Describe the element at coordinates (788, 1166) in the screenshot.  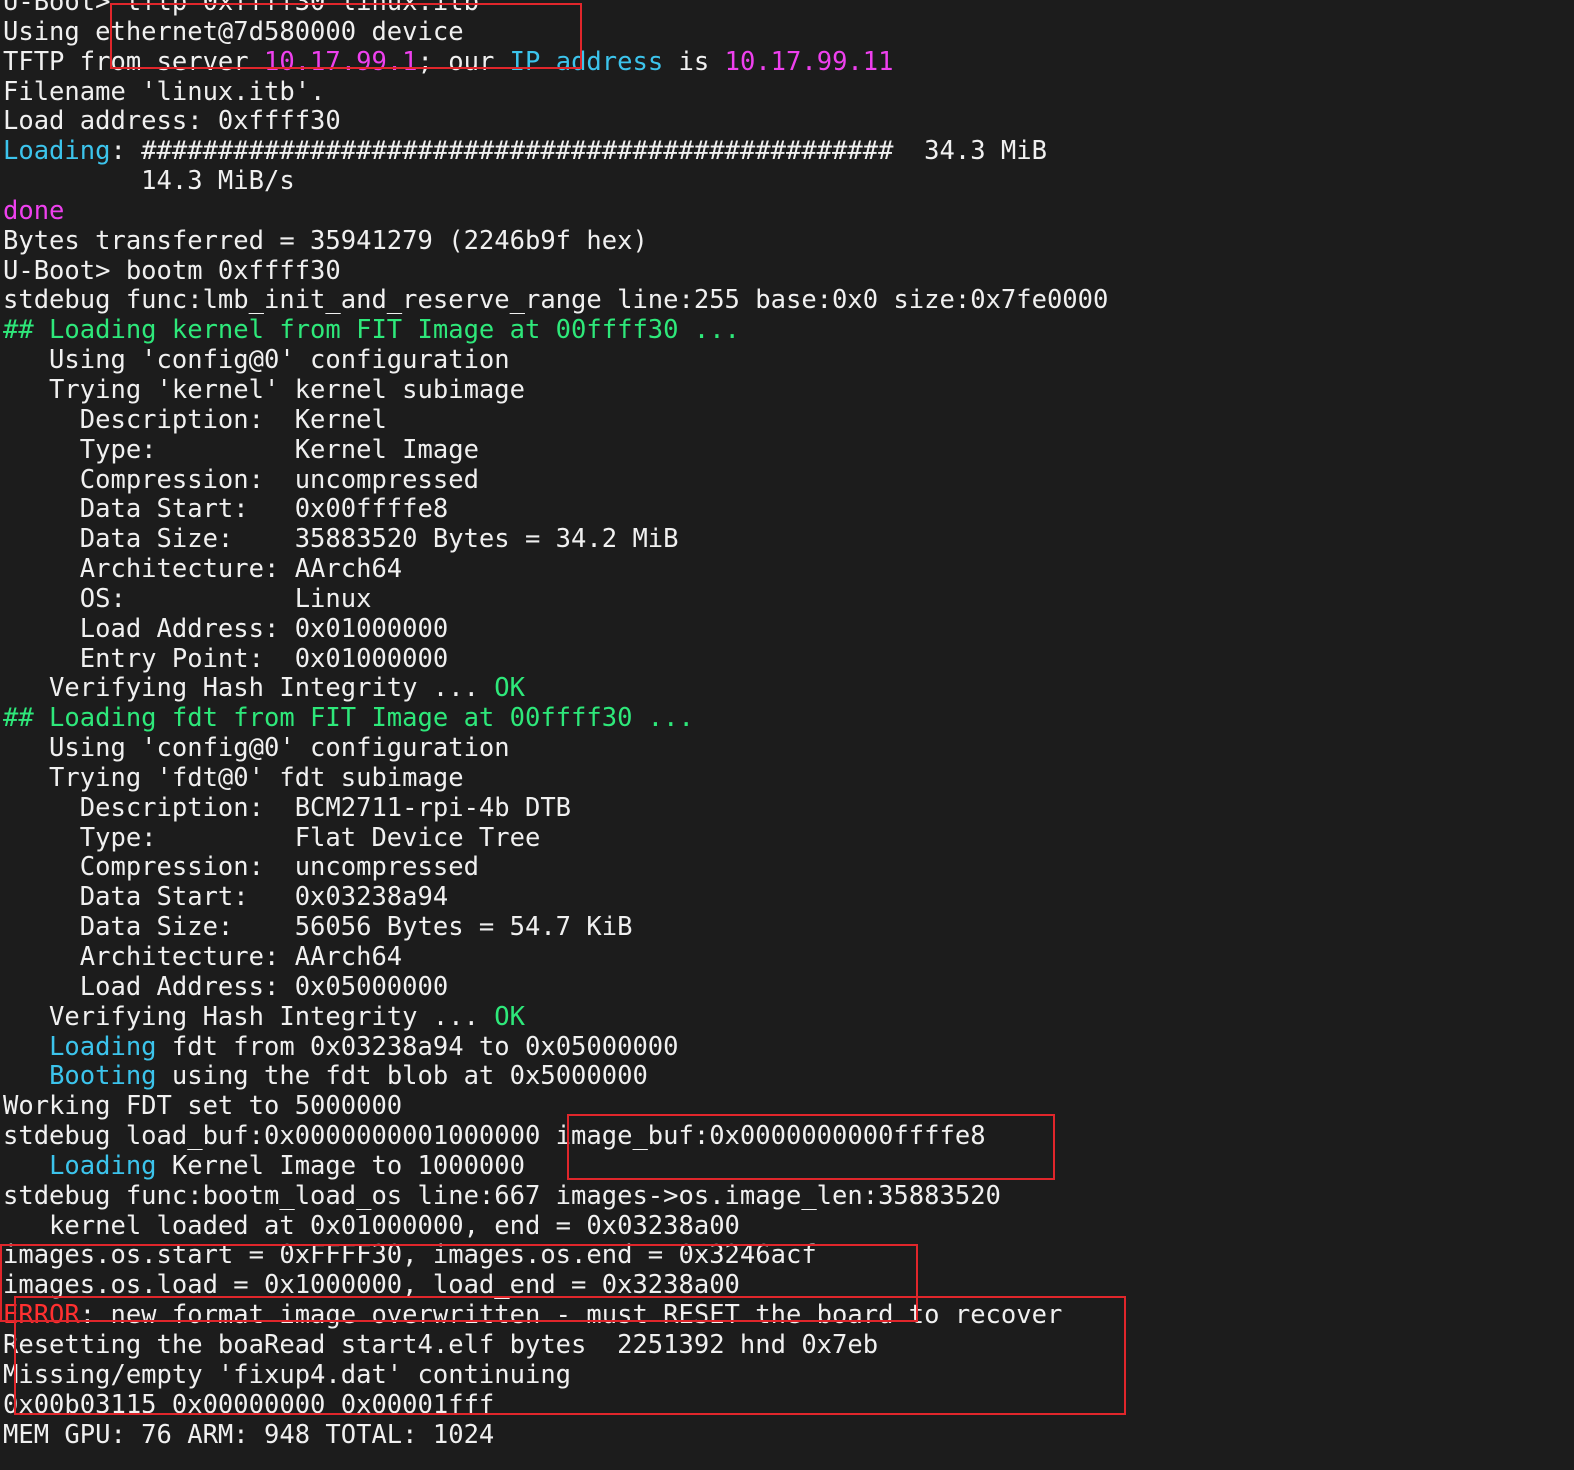
I see `terminal-line: Loading Kernel Image to 1000000` at that location.